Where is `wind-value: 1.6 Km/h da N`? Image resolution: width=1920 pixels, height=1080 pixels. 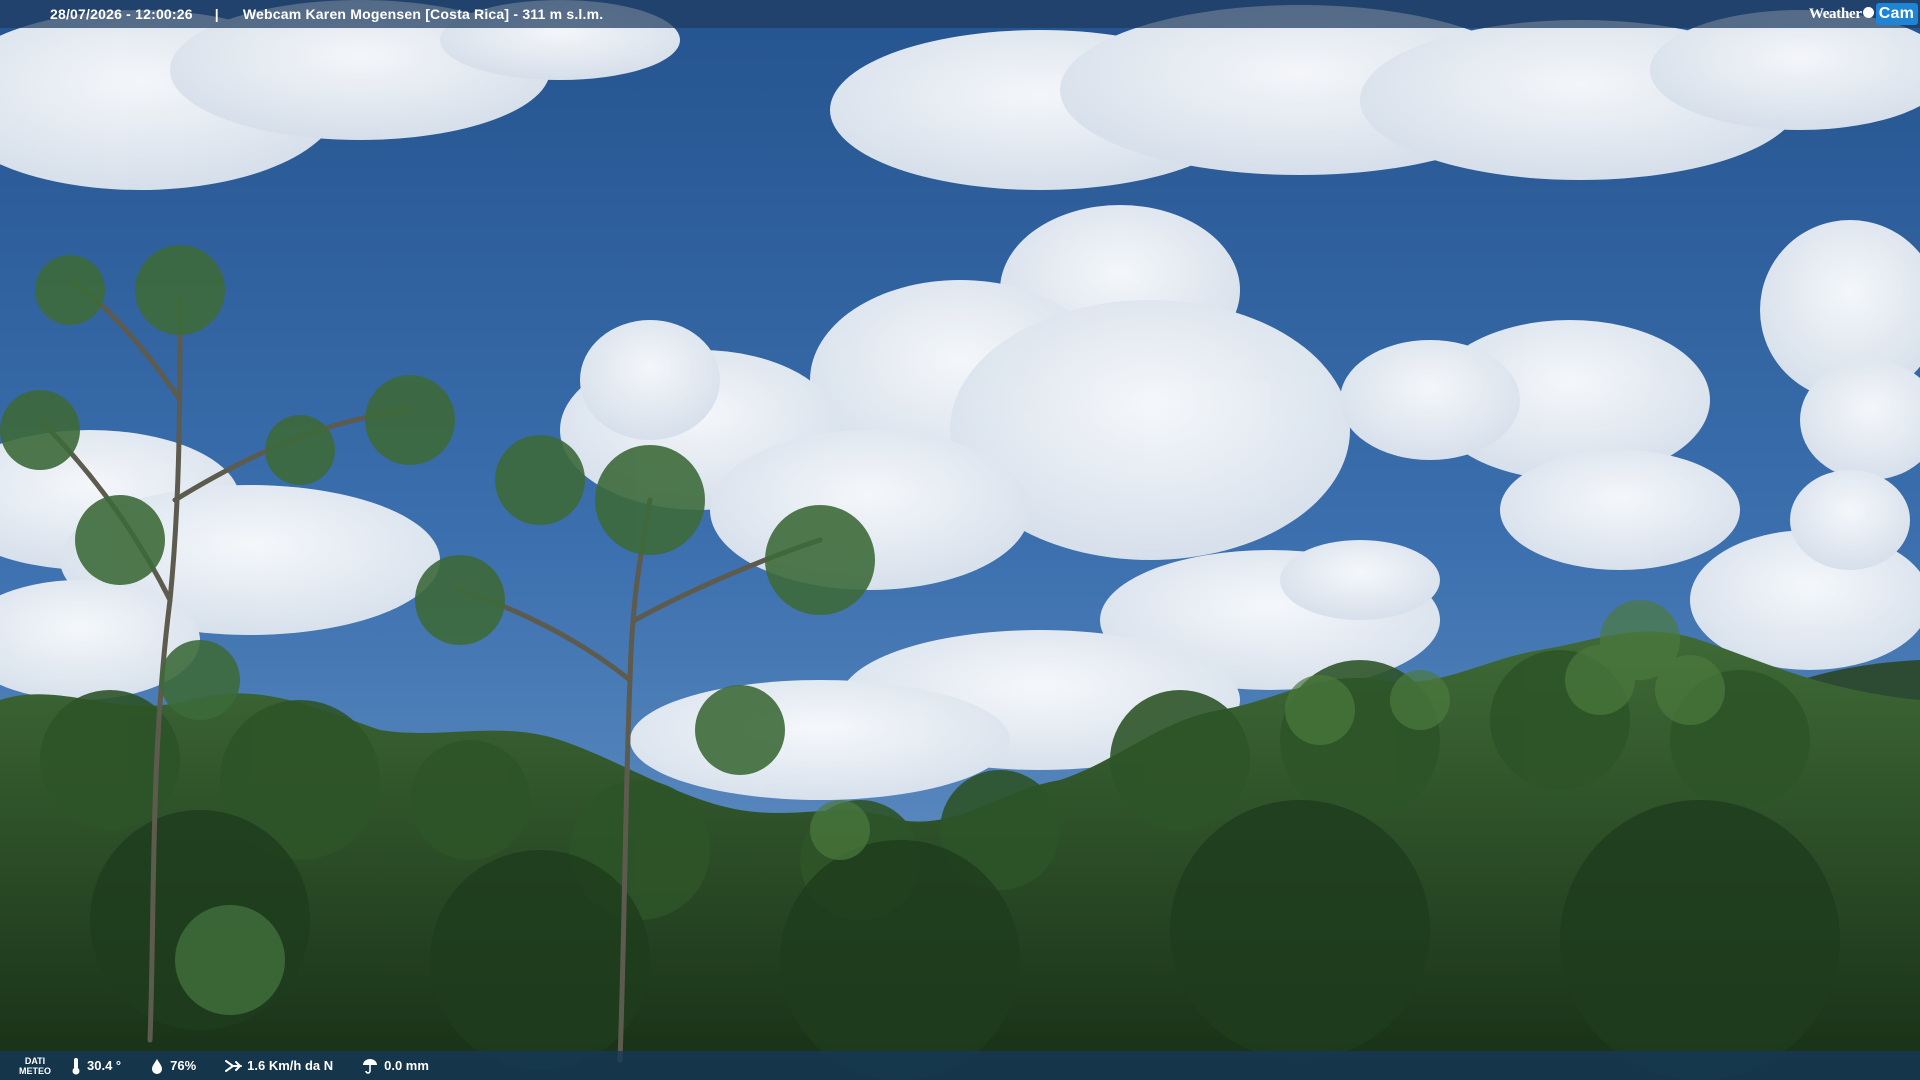
wind-value: 1.6 Km/h da N is located at coordinates (290, 1065).